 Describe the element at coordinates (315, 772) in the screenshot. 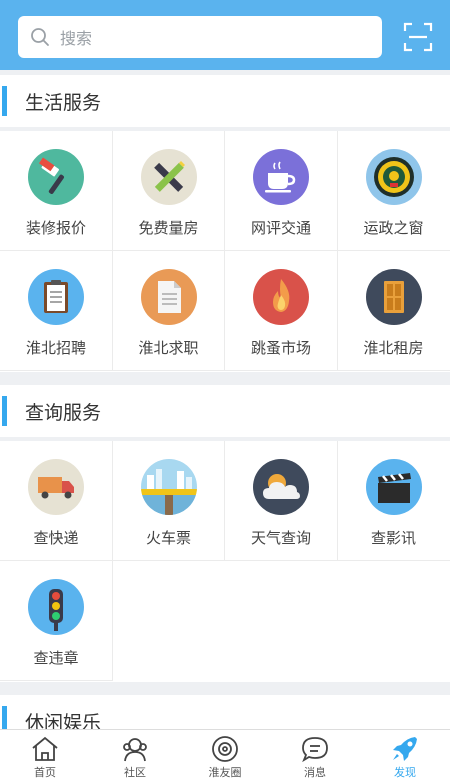

I see `nav-label: 消息` at that location.